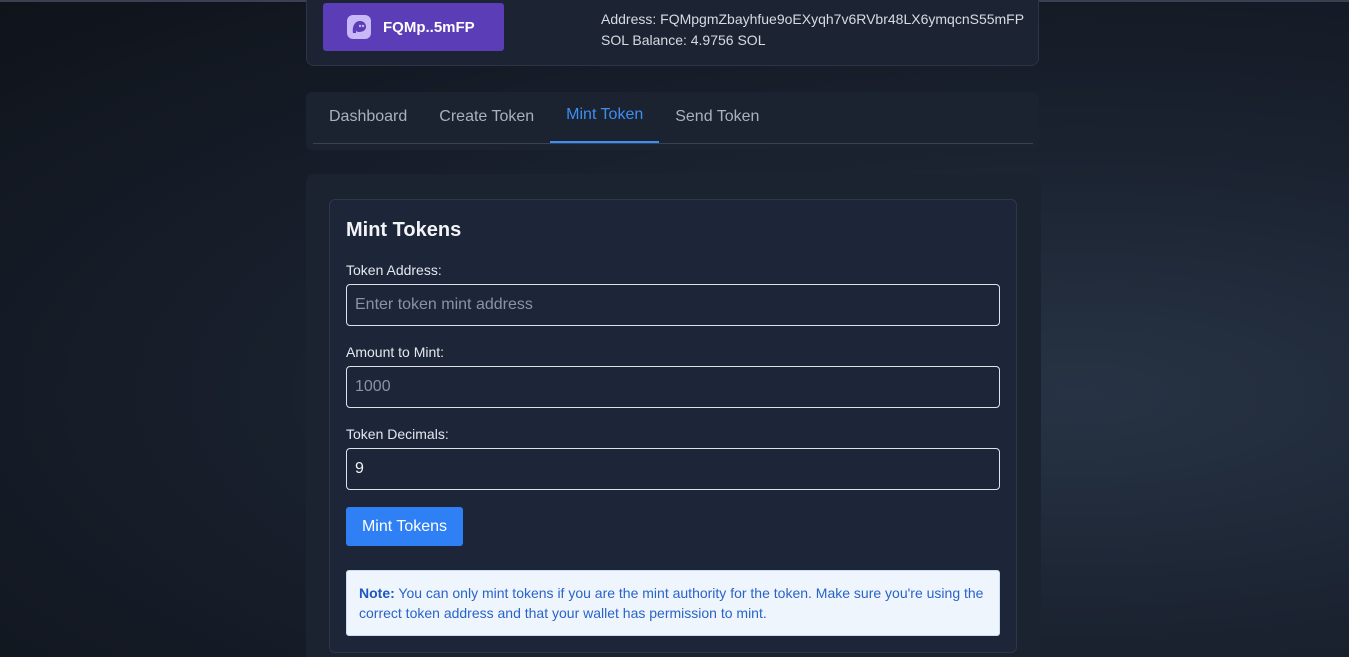  What do you see at coordinates (397, 434) in the screenshot?
I see `decimals-label: Token Decimals:` at bounding box center [397, 434].